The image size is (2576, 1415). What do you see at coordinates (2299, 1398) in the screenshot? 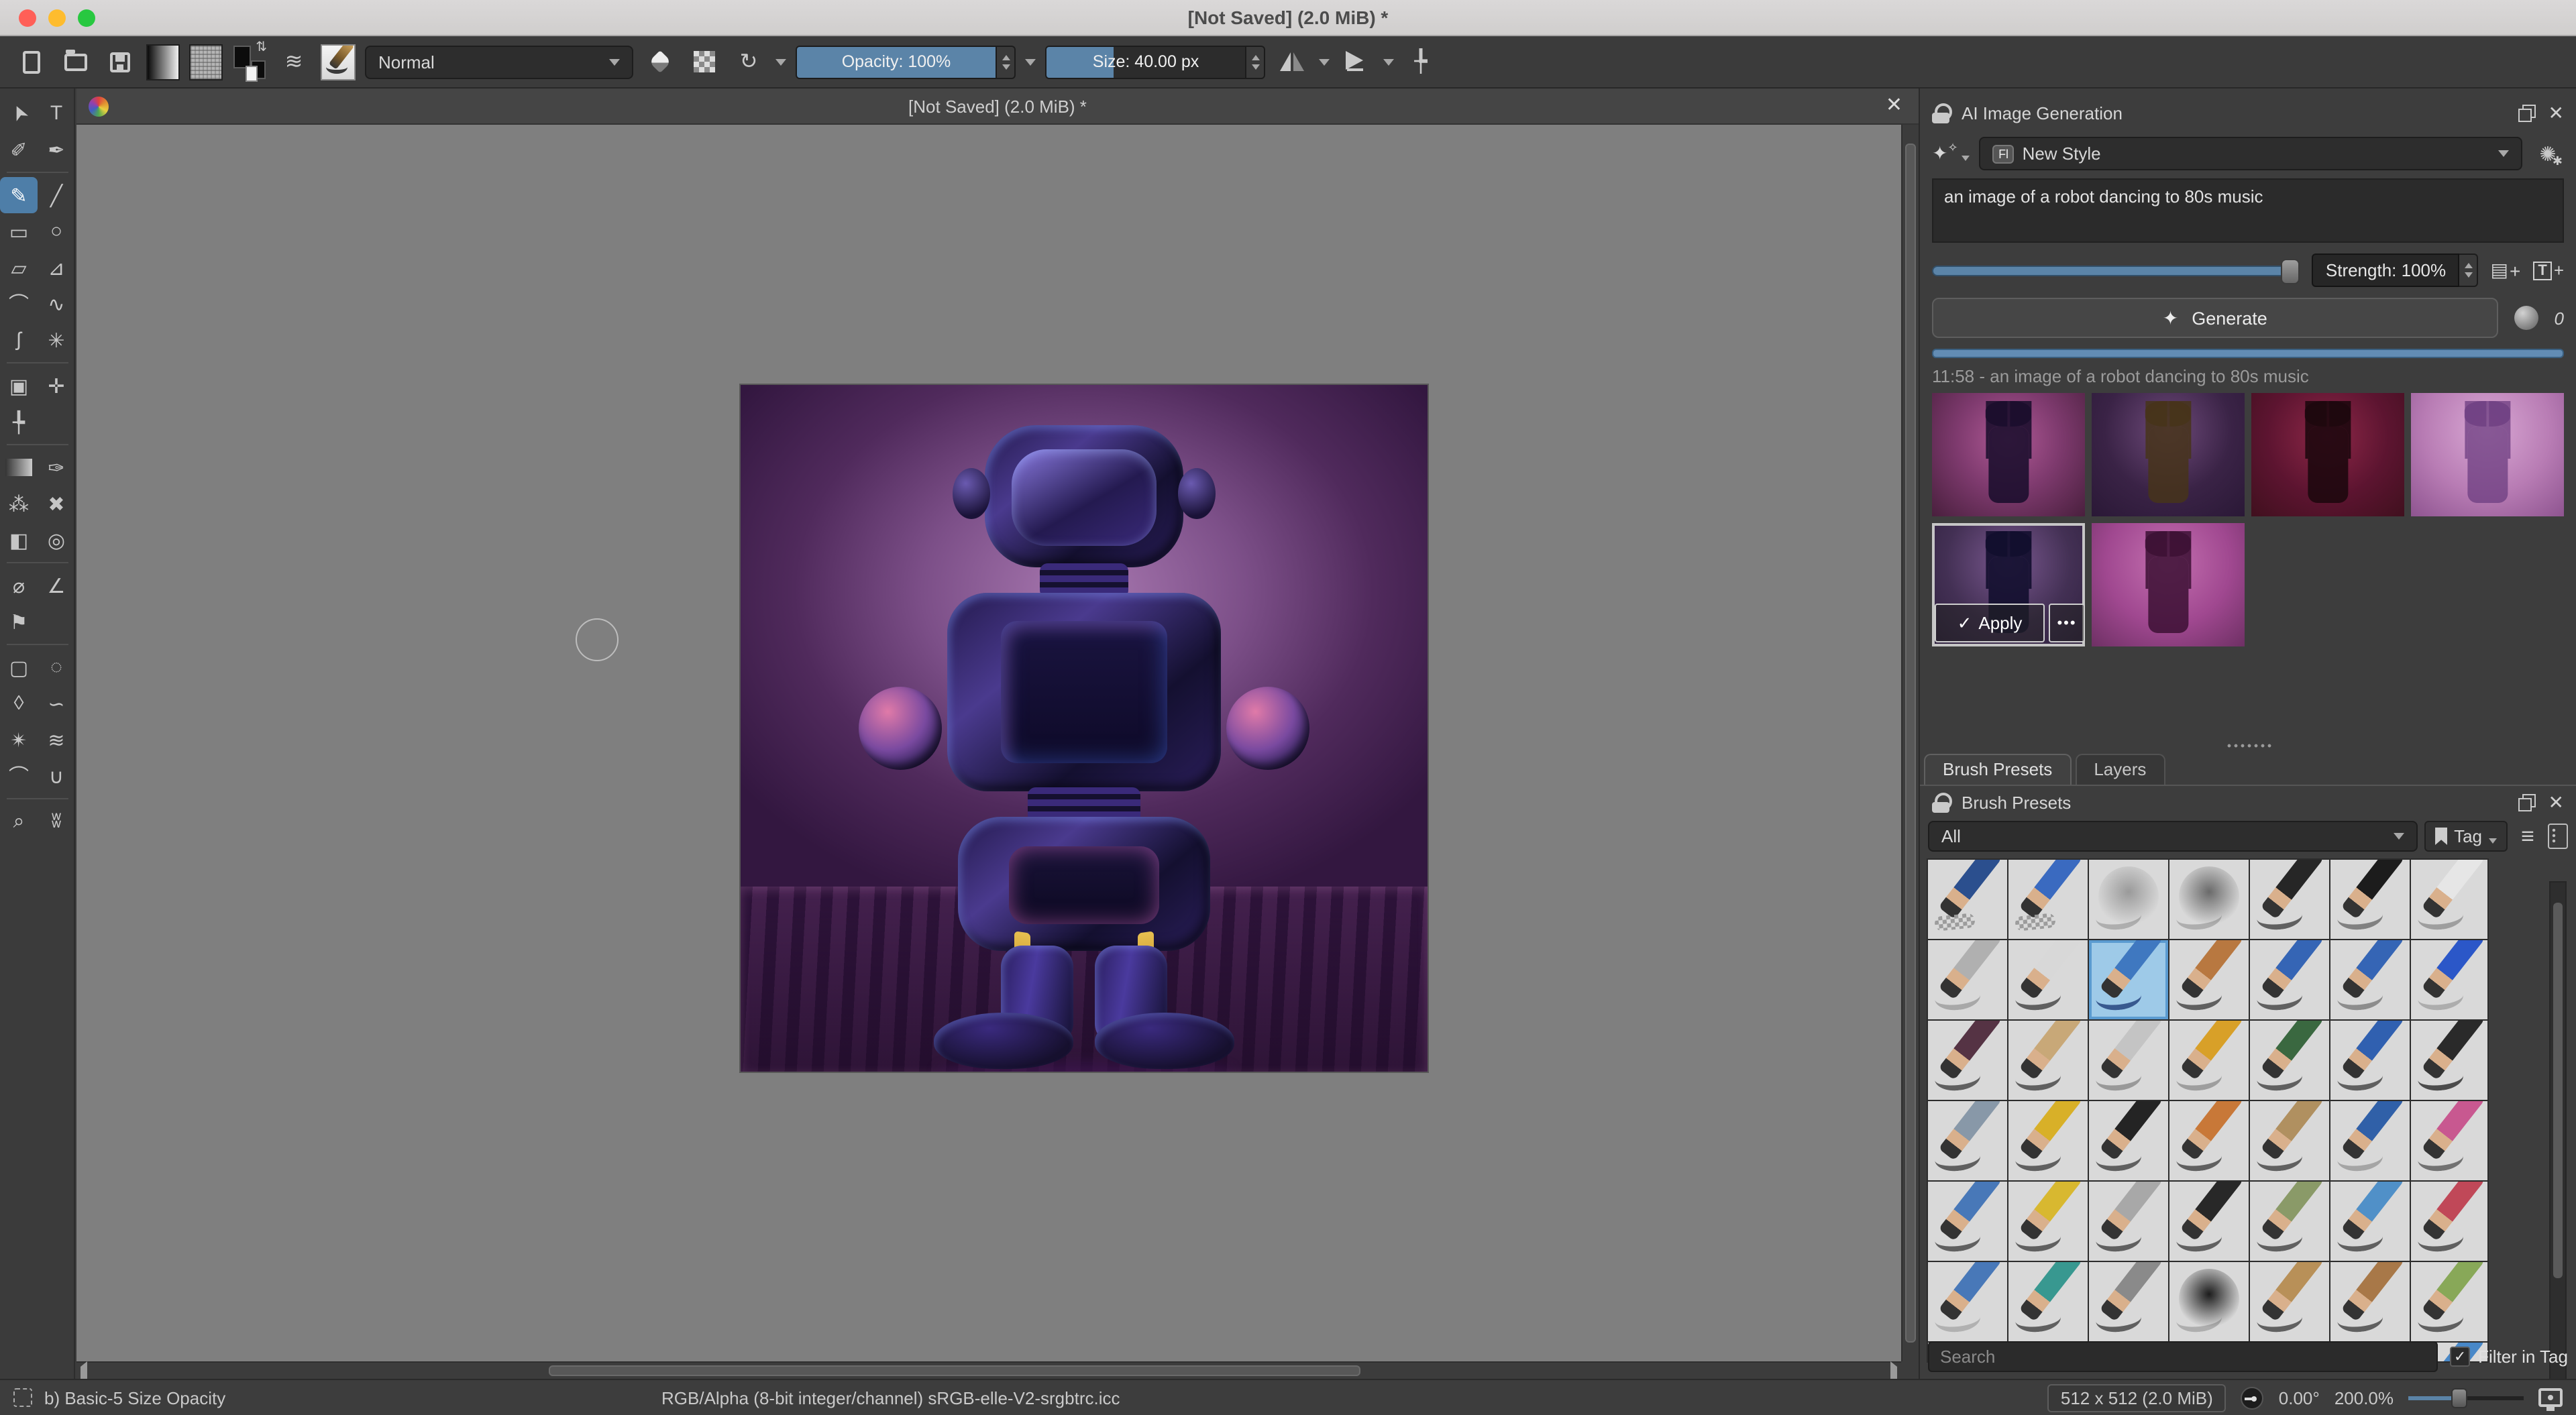
I see `canvas-angle-value: 0.00°` at bounding box center [2299, 1398].